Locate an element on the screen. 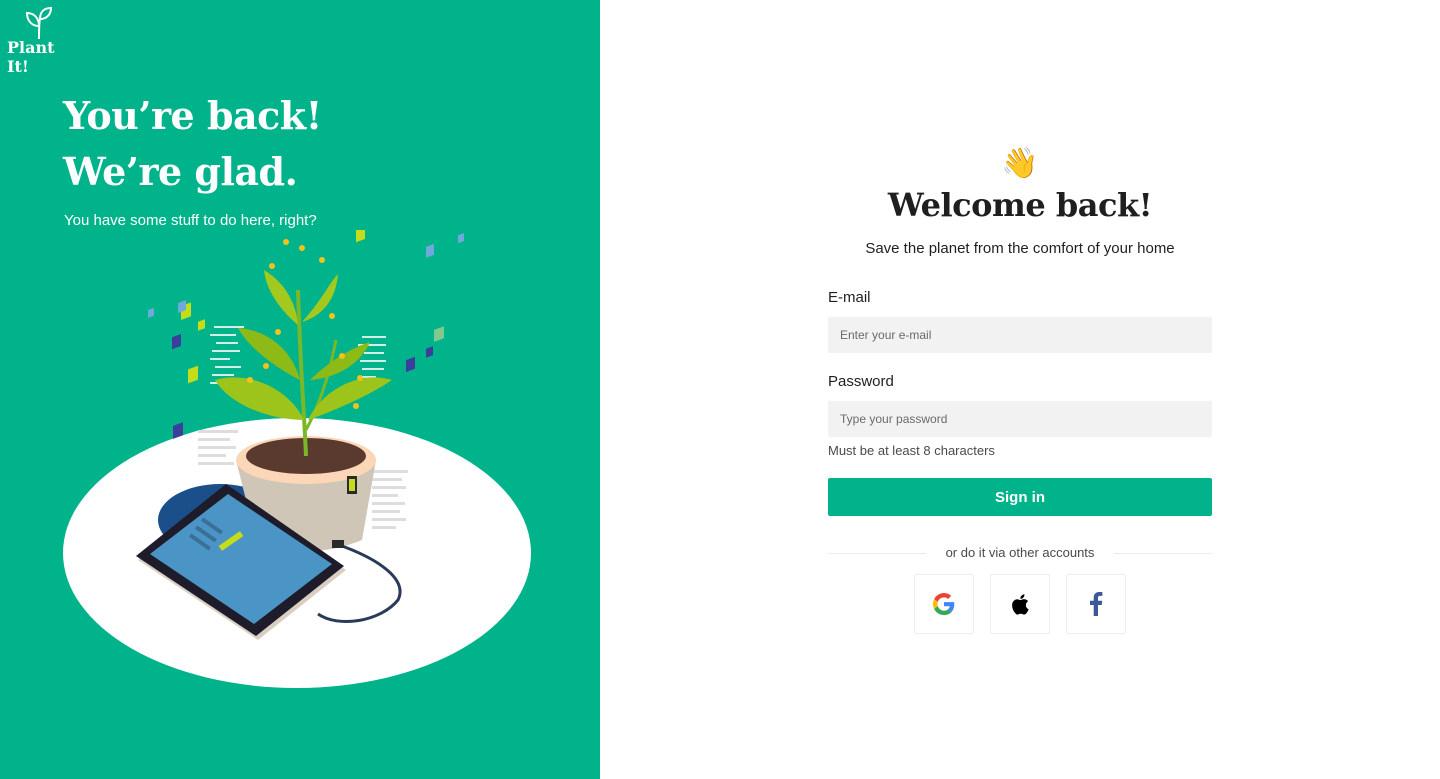  waving-hand-icon: 👋 is located at coordinates (1020, 163).